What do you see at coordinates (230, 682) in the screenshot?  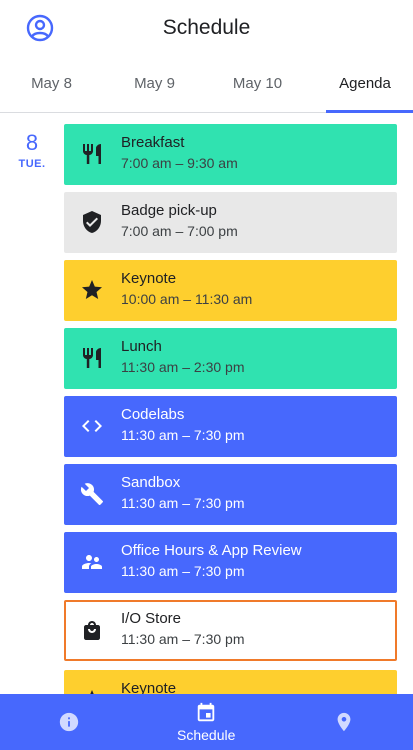 I see `event-card-keynote-2: Keynote` at bounding box center [230, 682].